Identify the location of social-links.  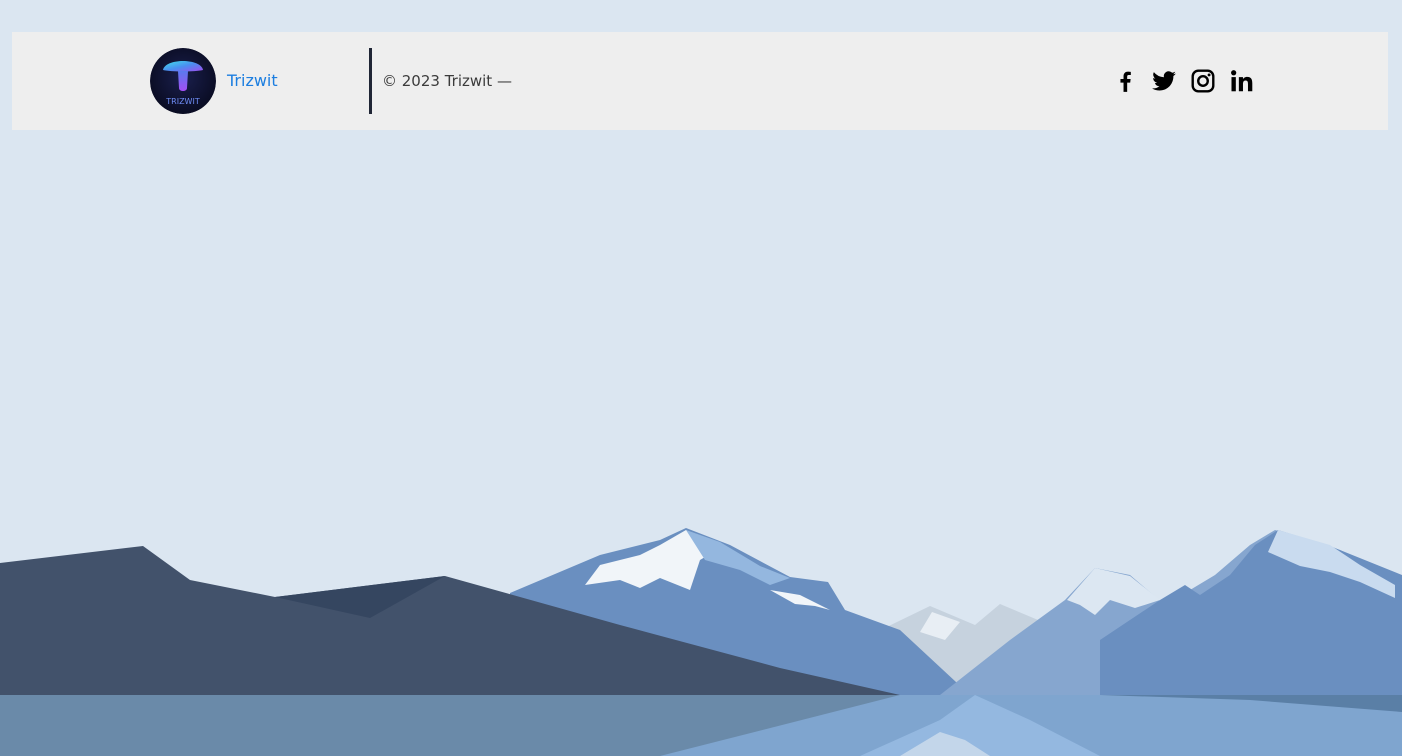
(1183, 81).